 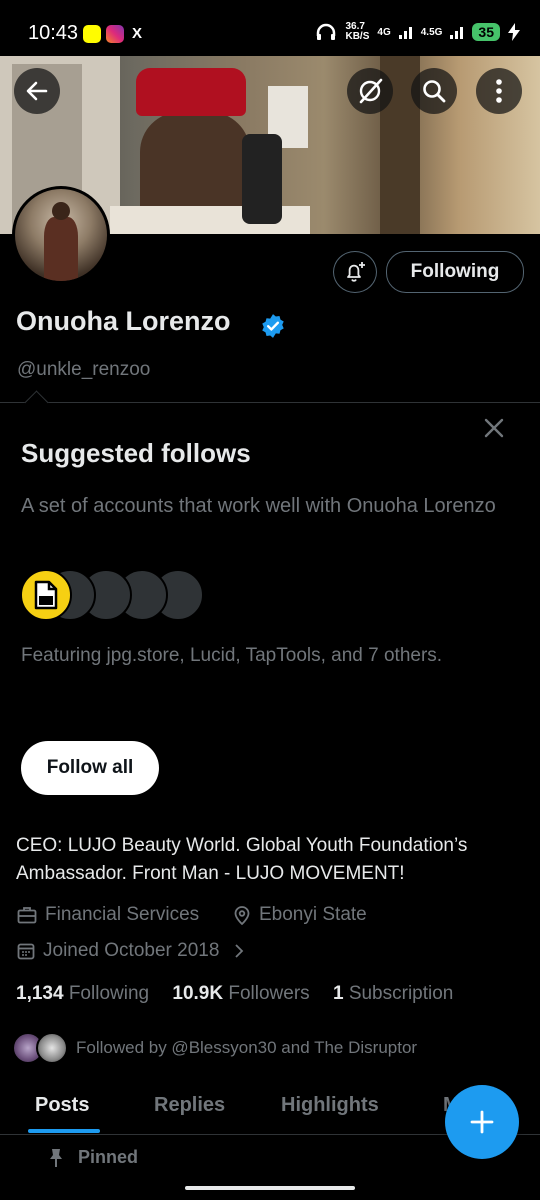 I want to click on plus-icon, so click(x=482, y=1122).